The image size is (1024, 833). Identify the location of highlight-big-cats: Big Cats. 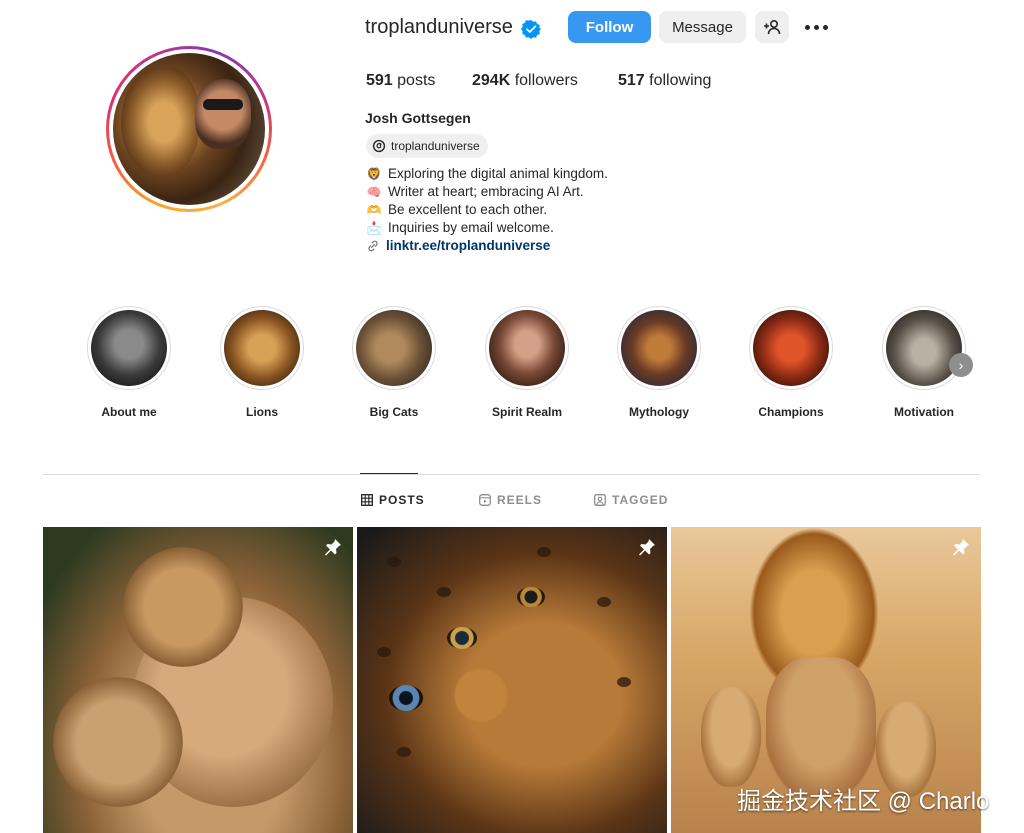
(394, 362).